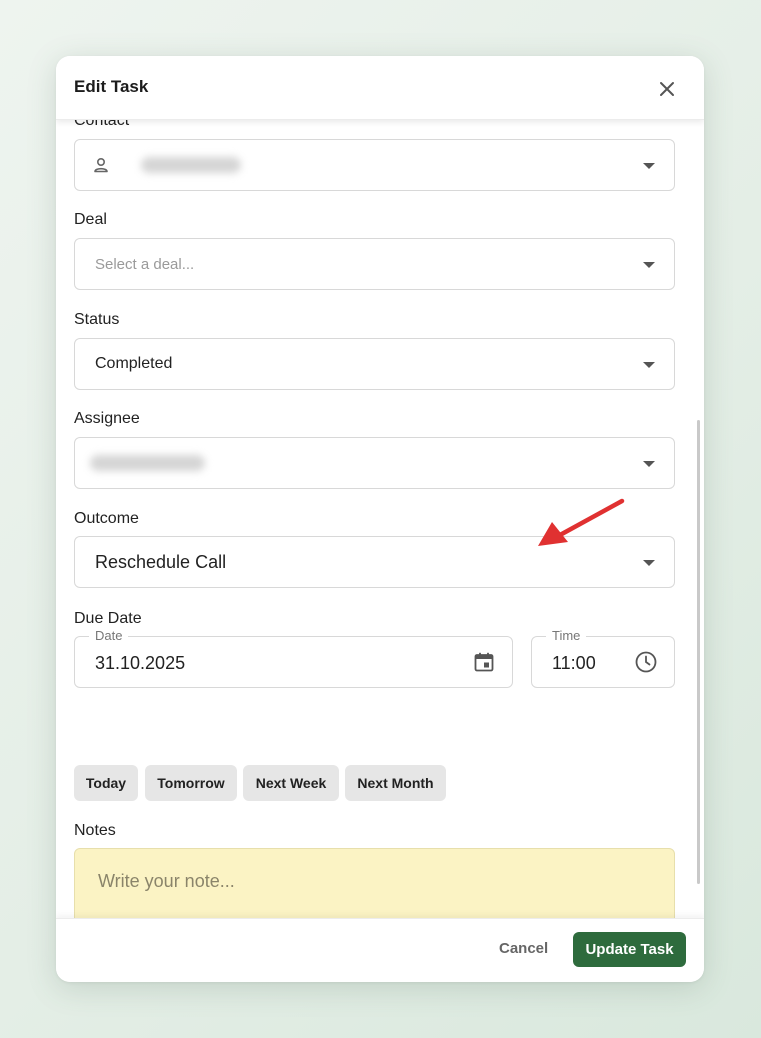 This screenshot has width=761, height=1038. I want to click on deal-label: Deal, so click(90, 219).